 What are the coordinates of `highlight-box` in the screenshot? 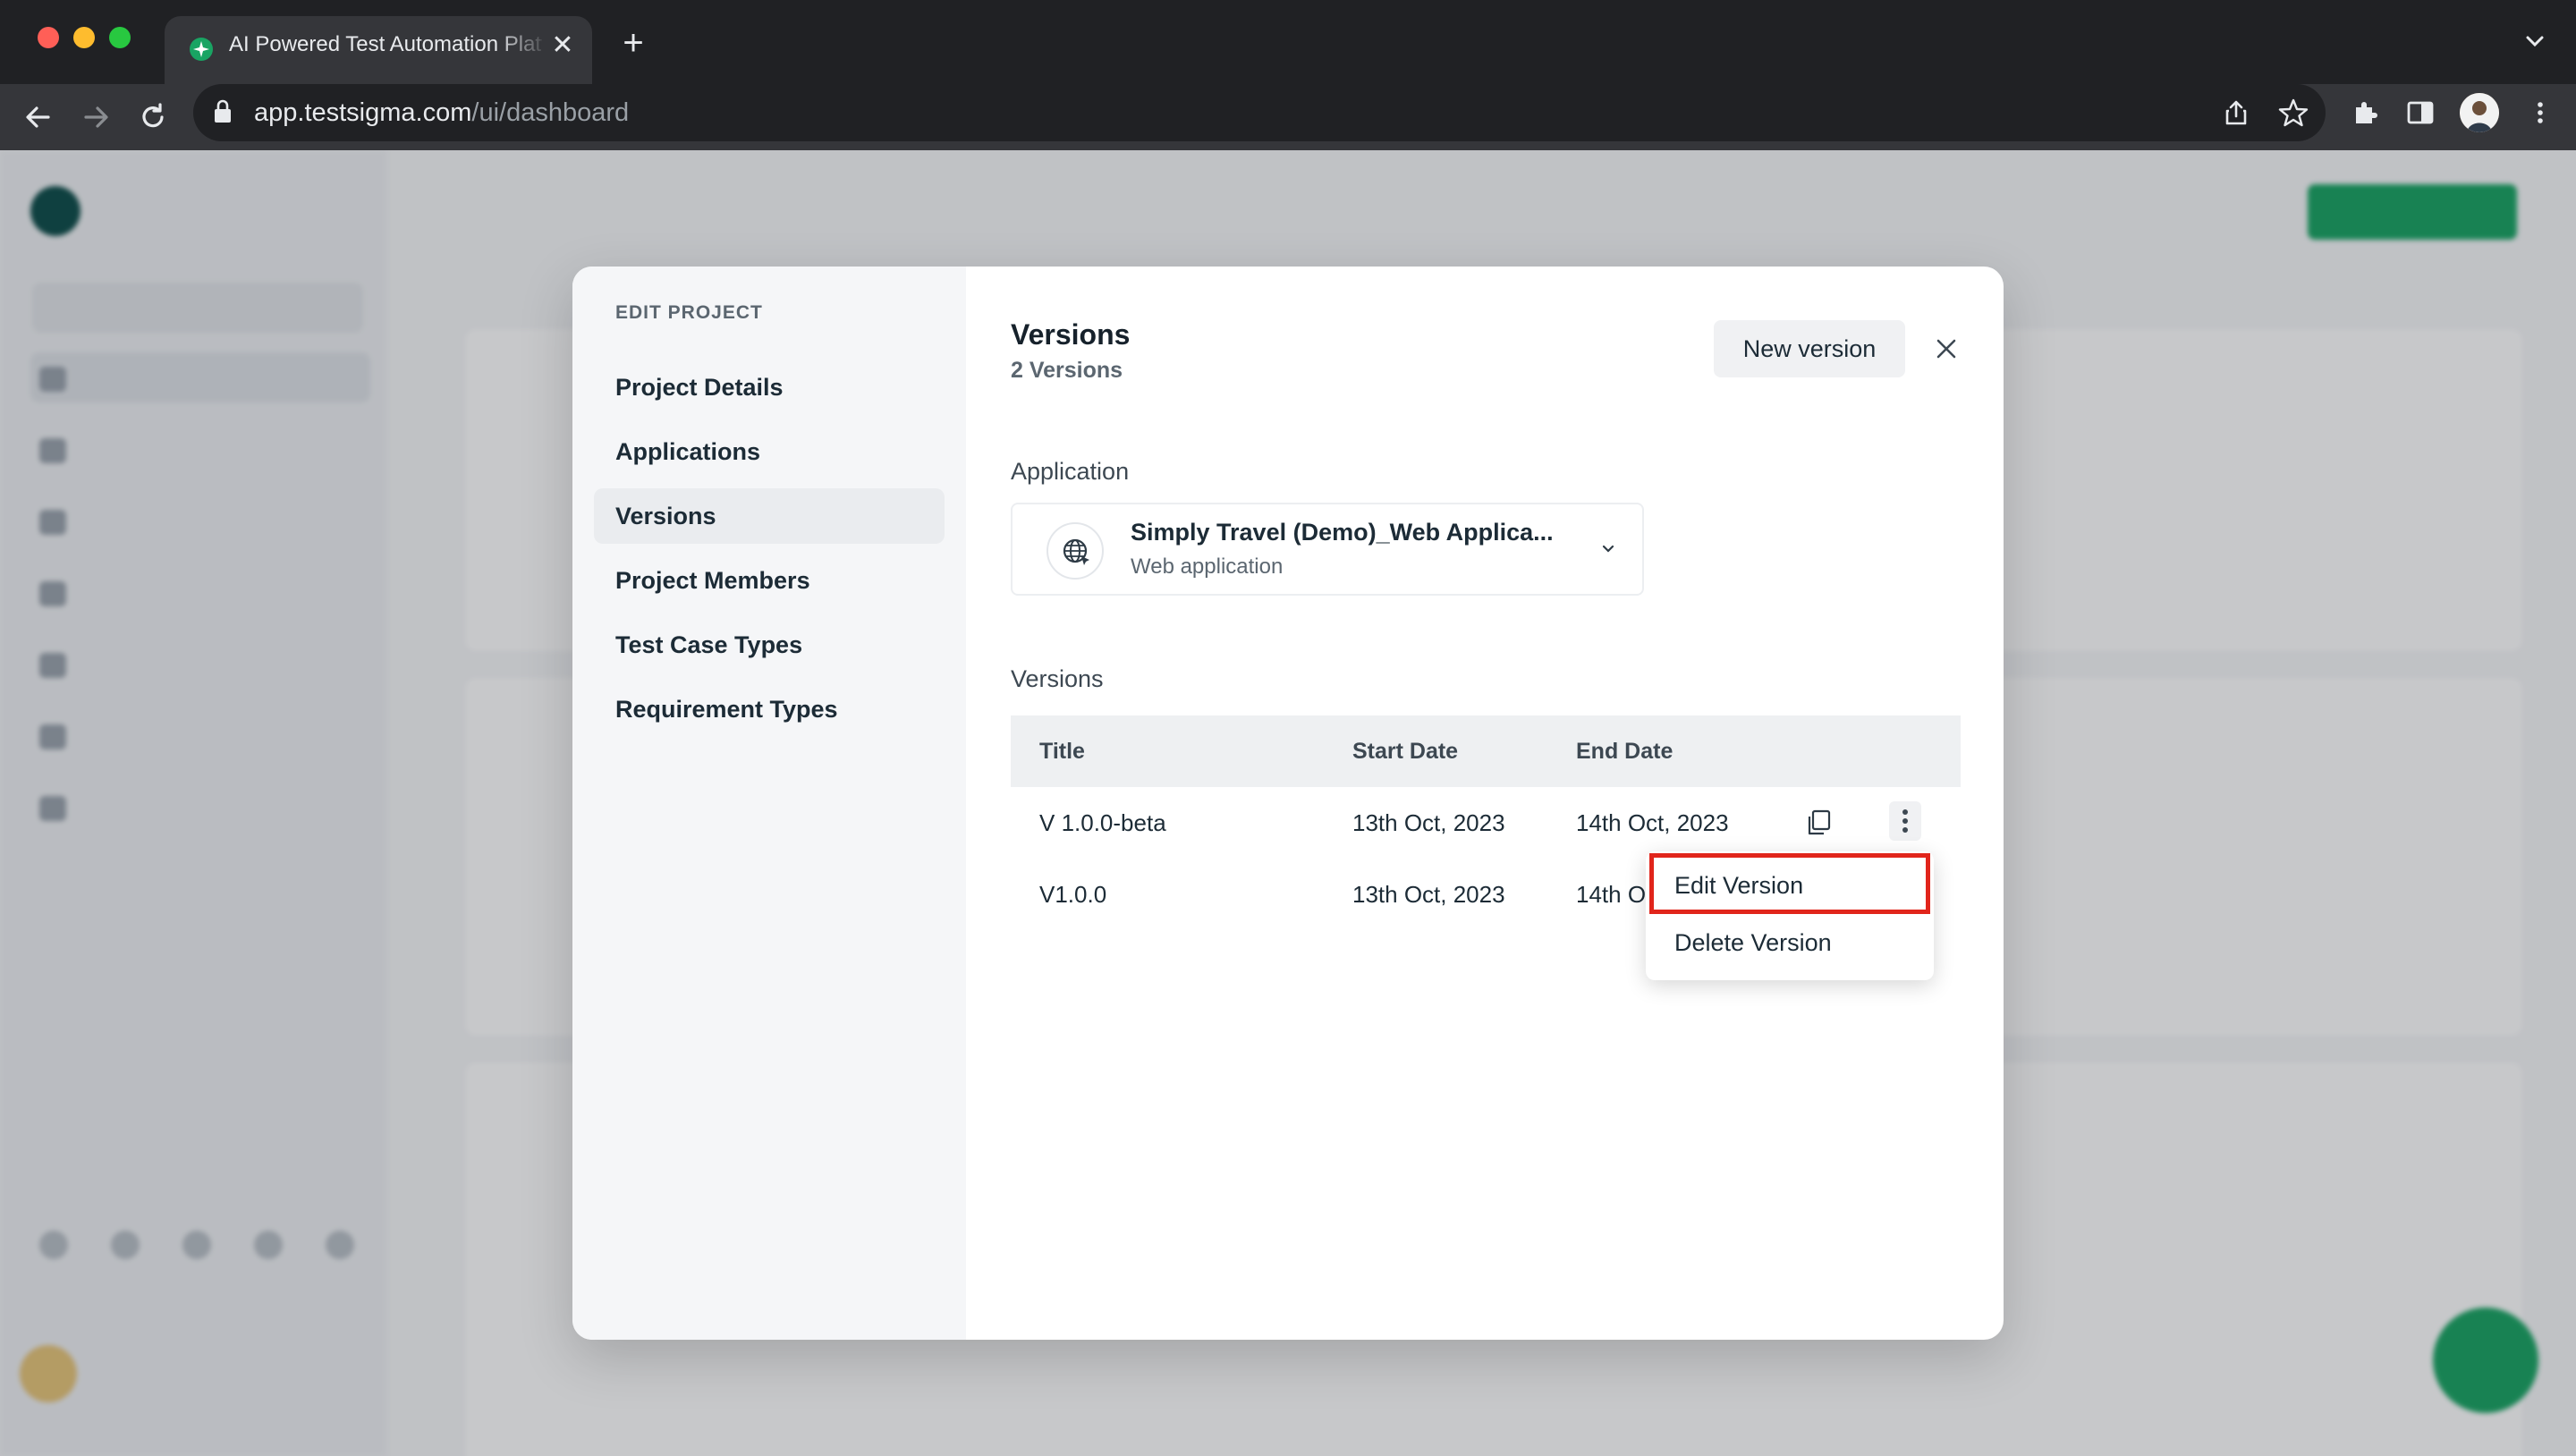 It's located at (1789, 883).